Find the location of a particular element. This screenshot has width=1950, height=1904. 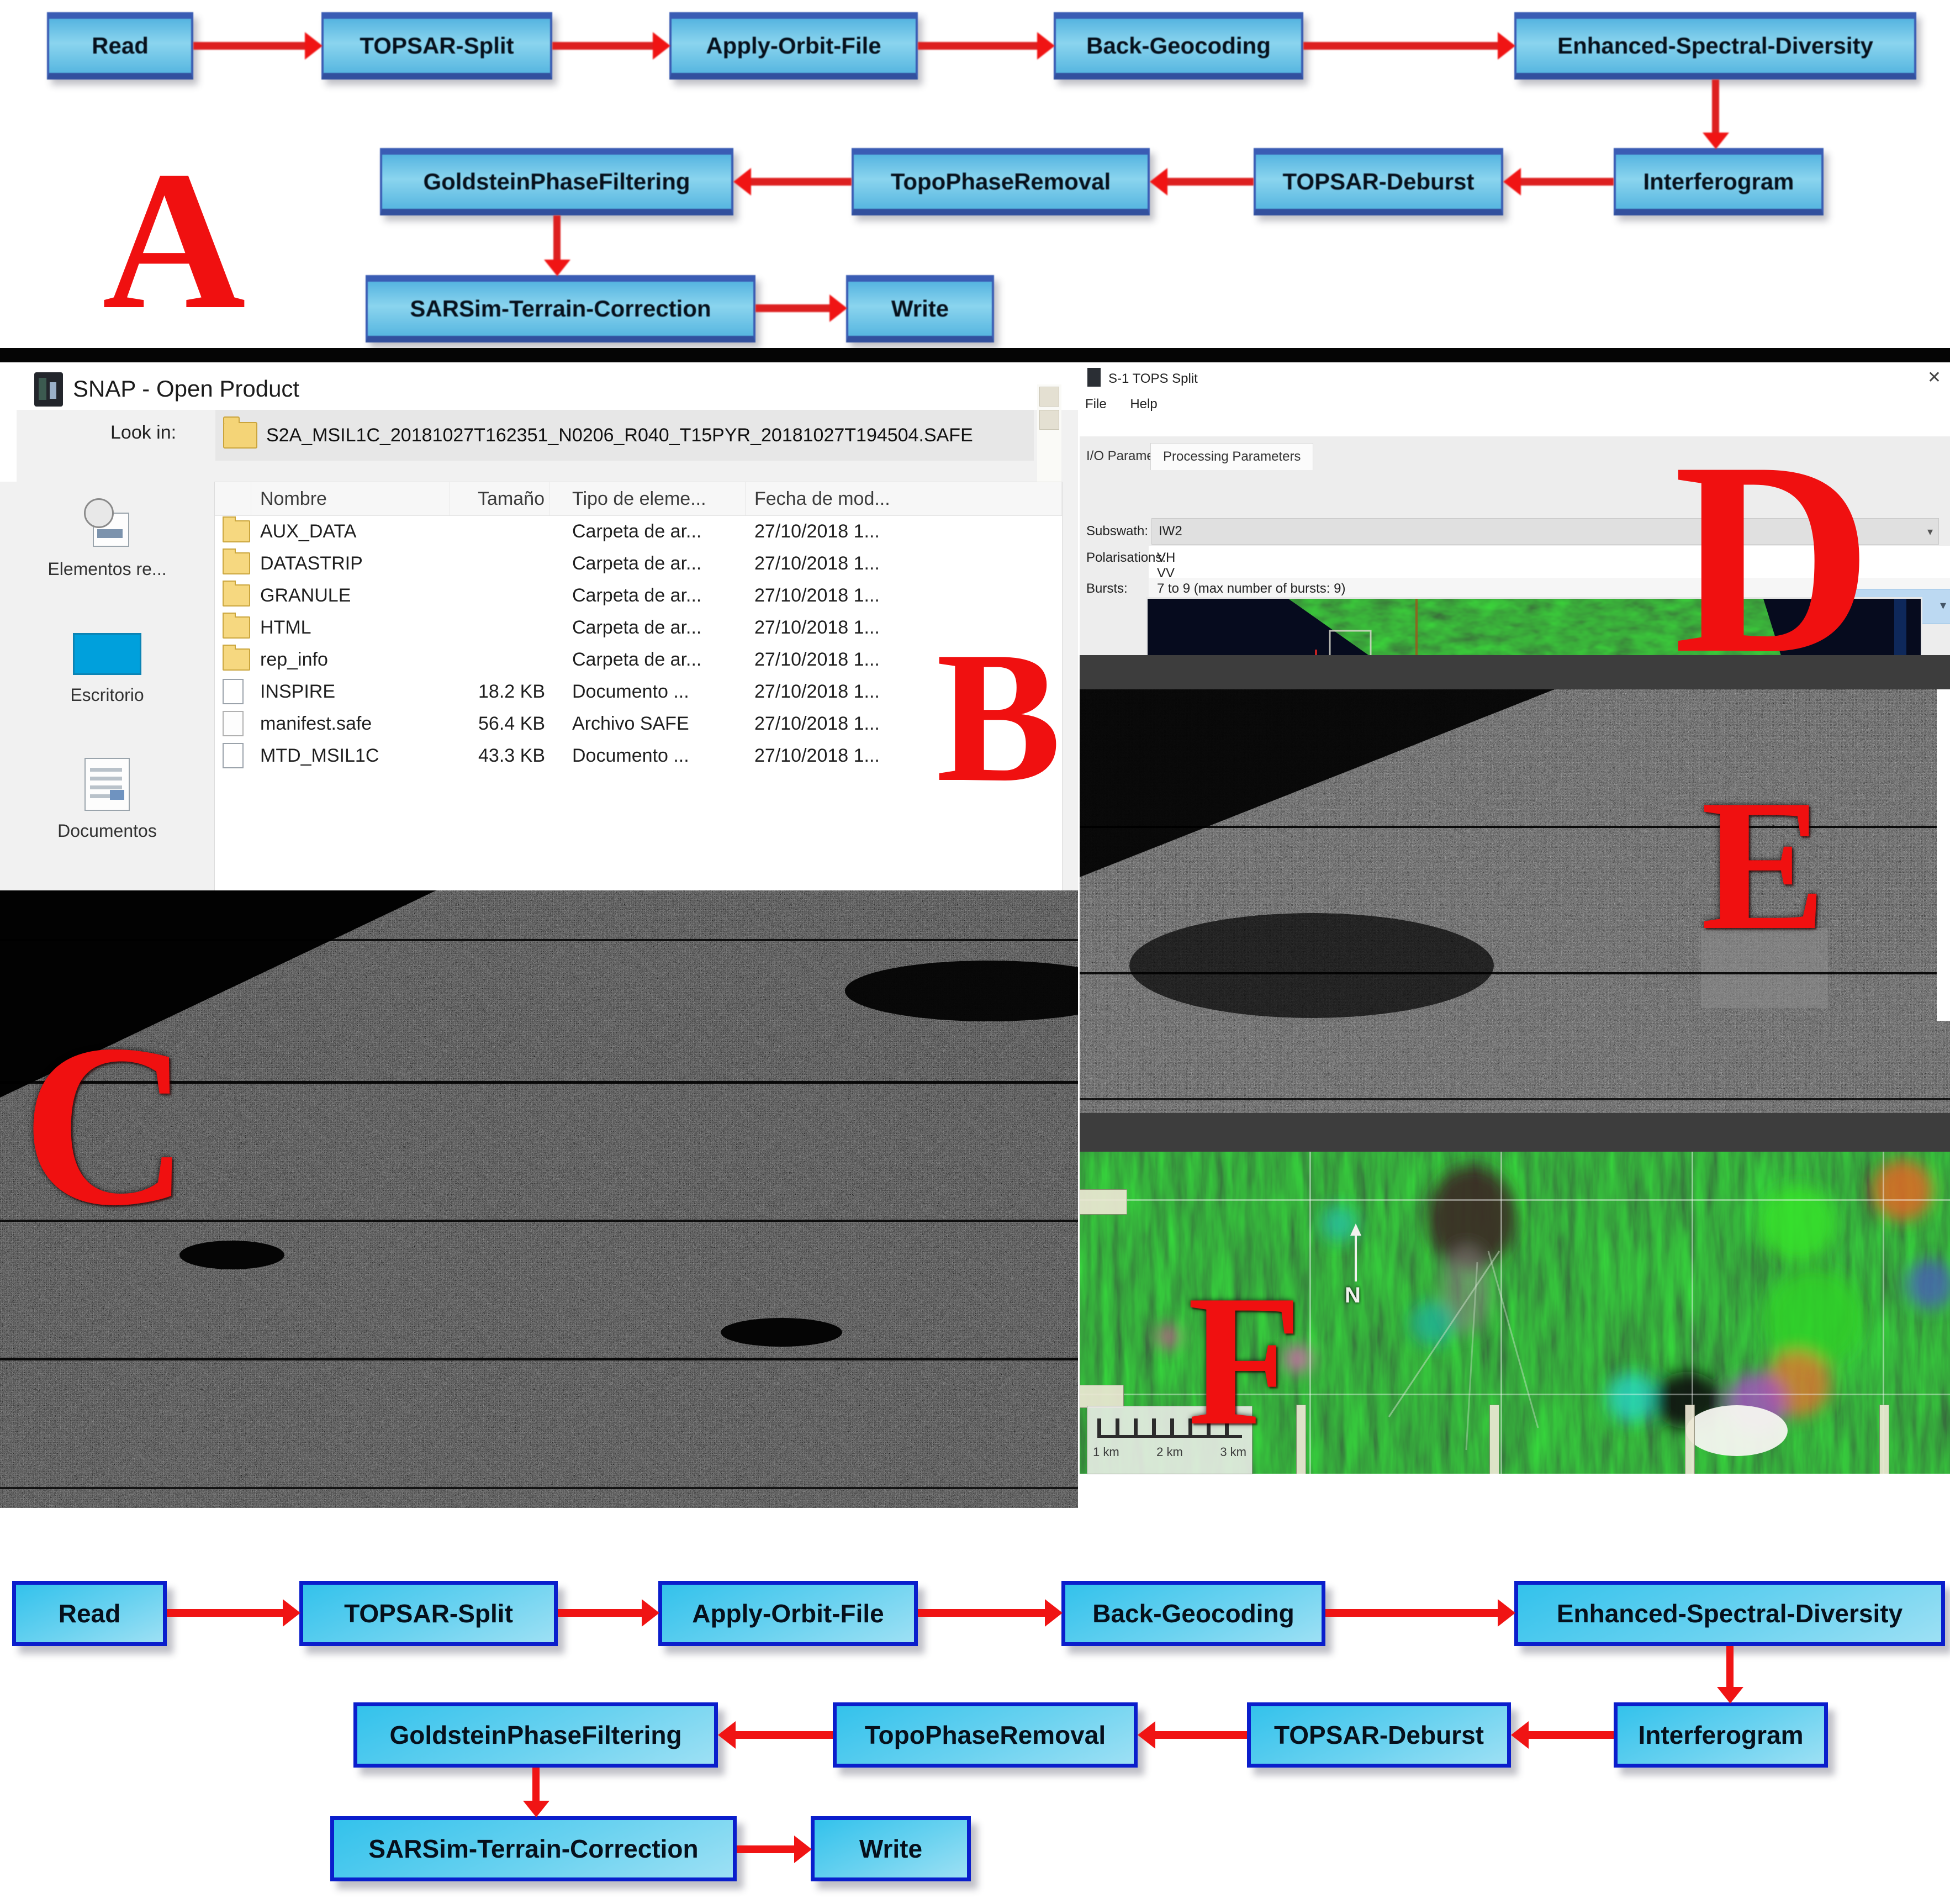

scroll-down-button is located at coordinates (1049, 420).